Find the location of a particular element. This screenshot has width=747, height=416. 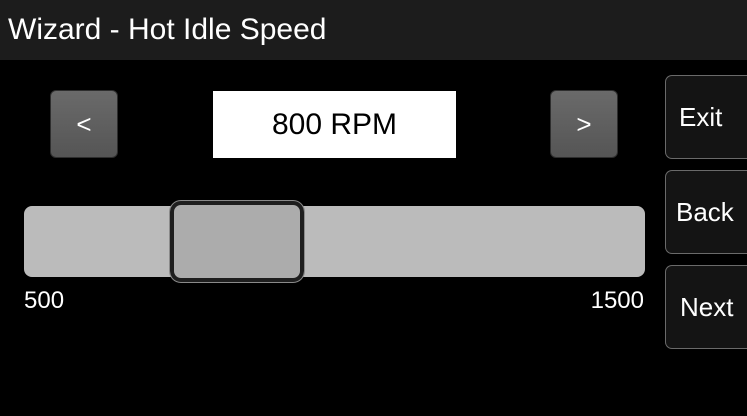

idle-speed-slider-track is located at coordinates (334, 241).